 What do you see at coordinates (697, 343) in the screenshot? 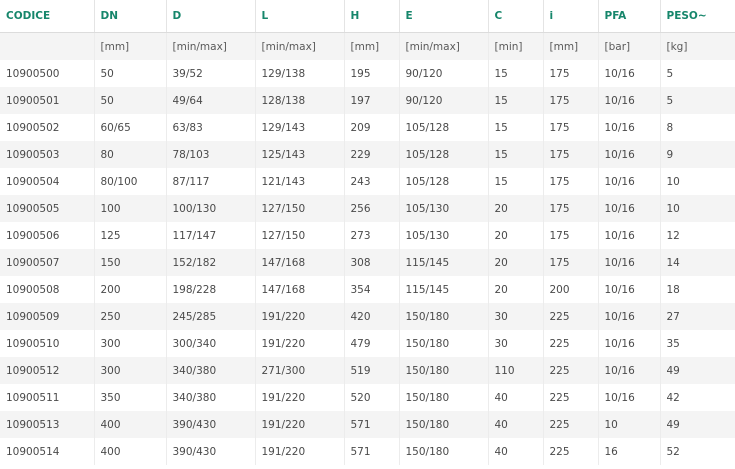
I see `cell-peso: 35` at bounding box center [697, 343].